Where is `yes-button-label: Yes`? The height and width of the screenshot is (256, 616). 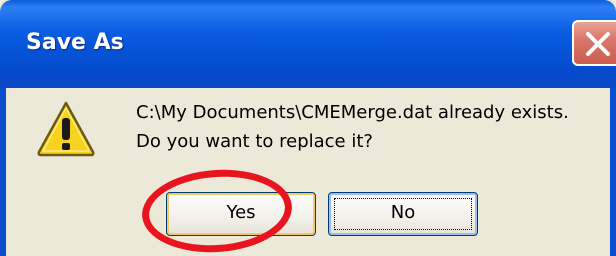
yes-button-label: Yes is located at coordinates (241, 212).